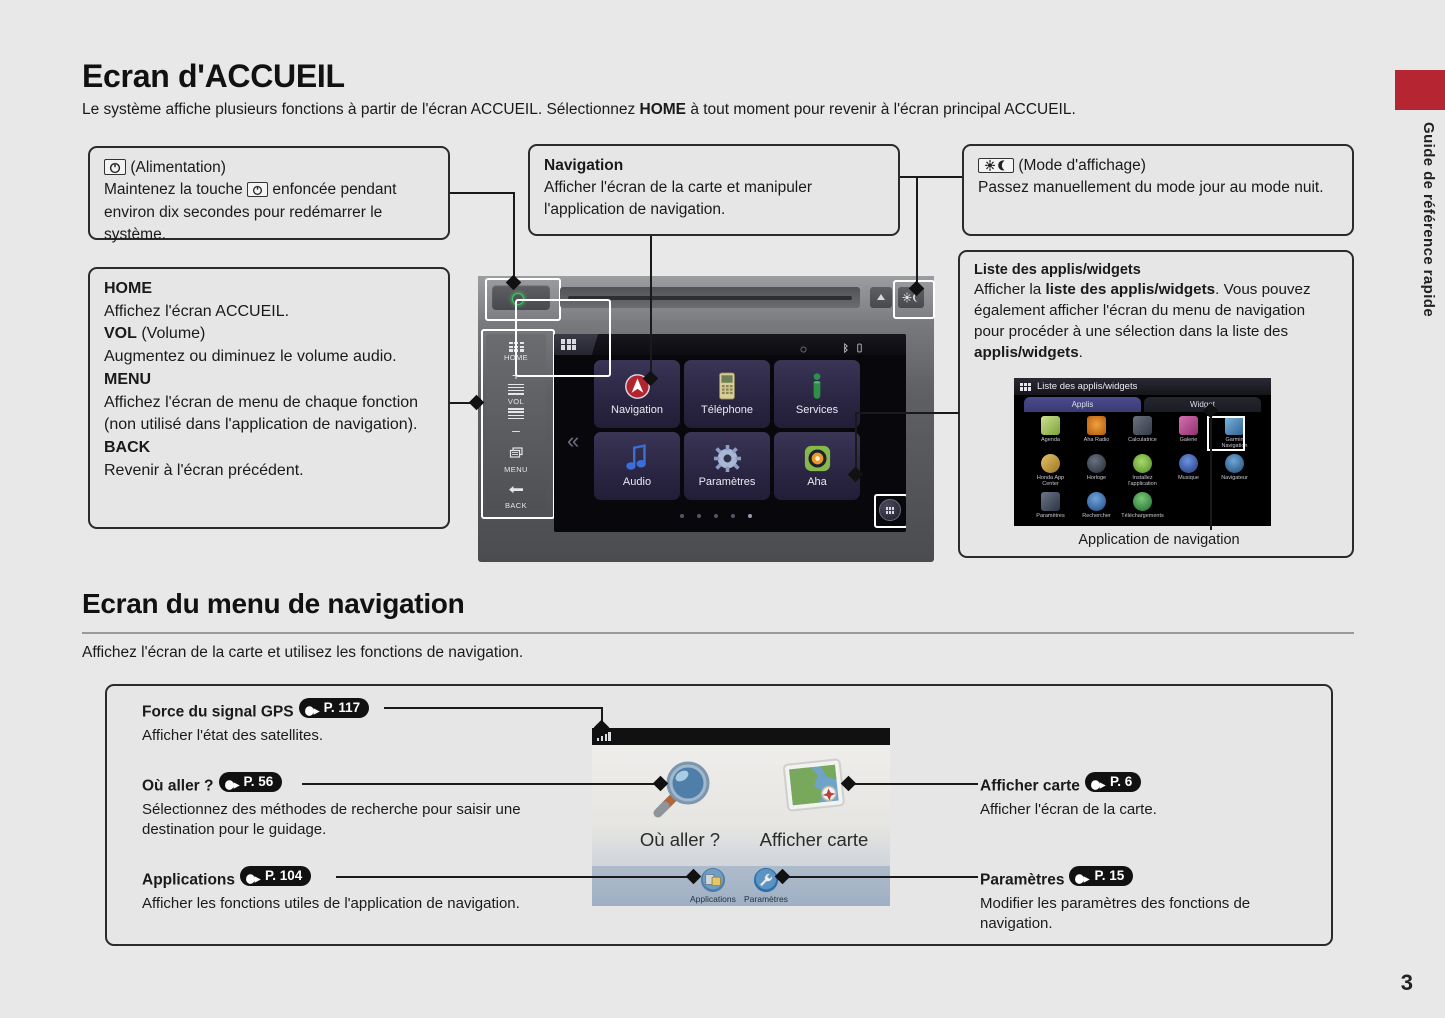  What do you see at coordinates (1096, 425) in the screenshot?
I see `aha-radio-icon` at bounding box center [1096, 425].